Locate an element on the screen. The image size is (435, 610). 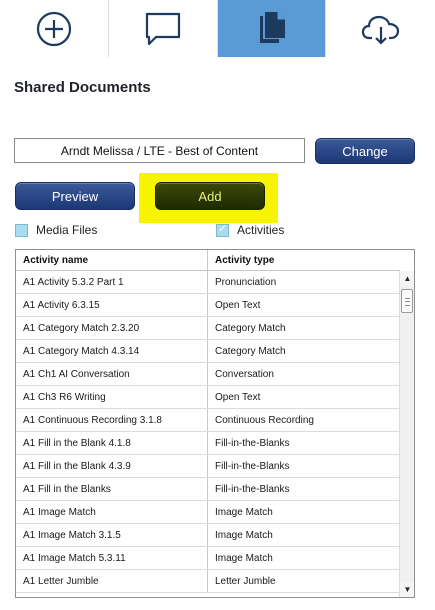
tab-chat is located at coordinates (163, 28).